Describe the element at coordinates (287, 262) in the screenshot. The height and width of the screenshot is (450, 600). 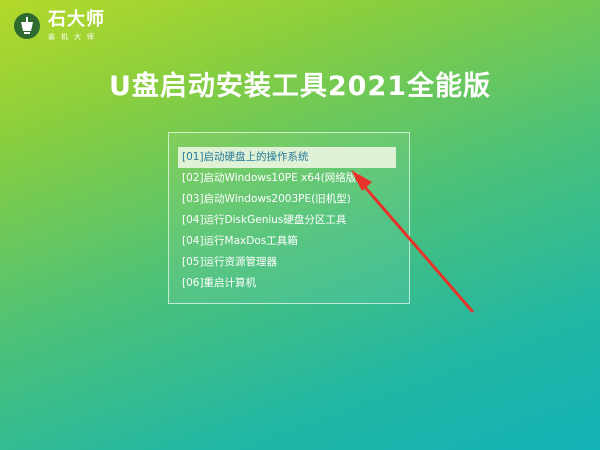
I see `menu-item-explorer: [05]运行资源管理器` at that location.